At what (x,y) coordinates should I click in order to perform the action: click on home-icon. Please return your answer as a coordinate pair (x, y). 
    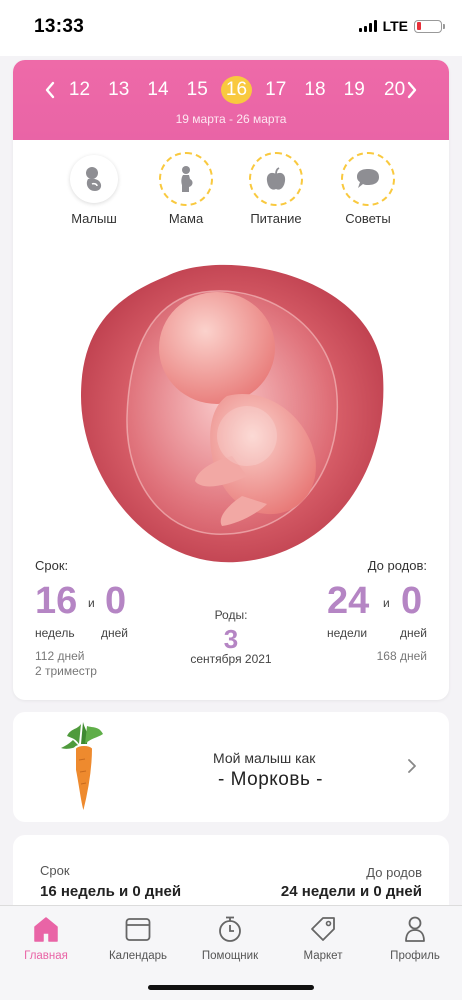
    Looking at the image, I should click on (46, 929).